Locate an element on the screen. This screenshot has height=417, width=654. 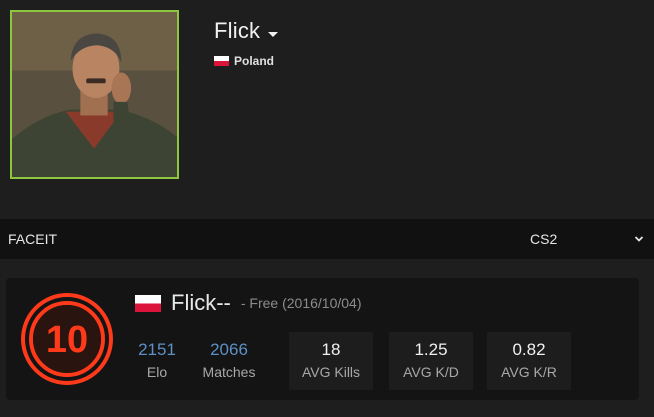
stat-value: 0.82 is located at coordinates (529, 349).